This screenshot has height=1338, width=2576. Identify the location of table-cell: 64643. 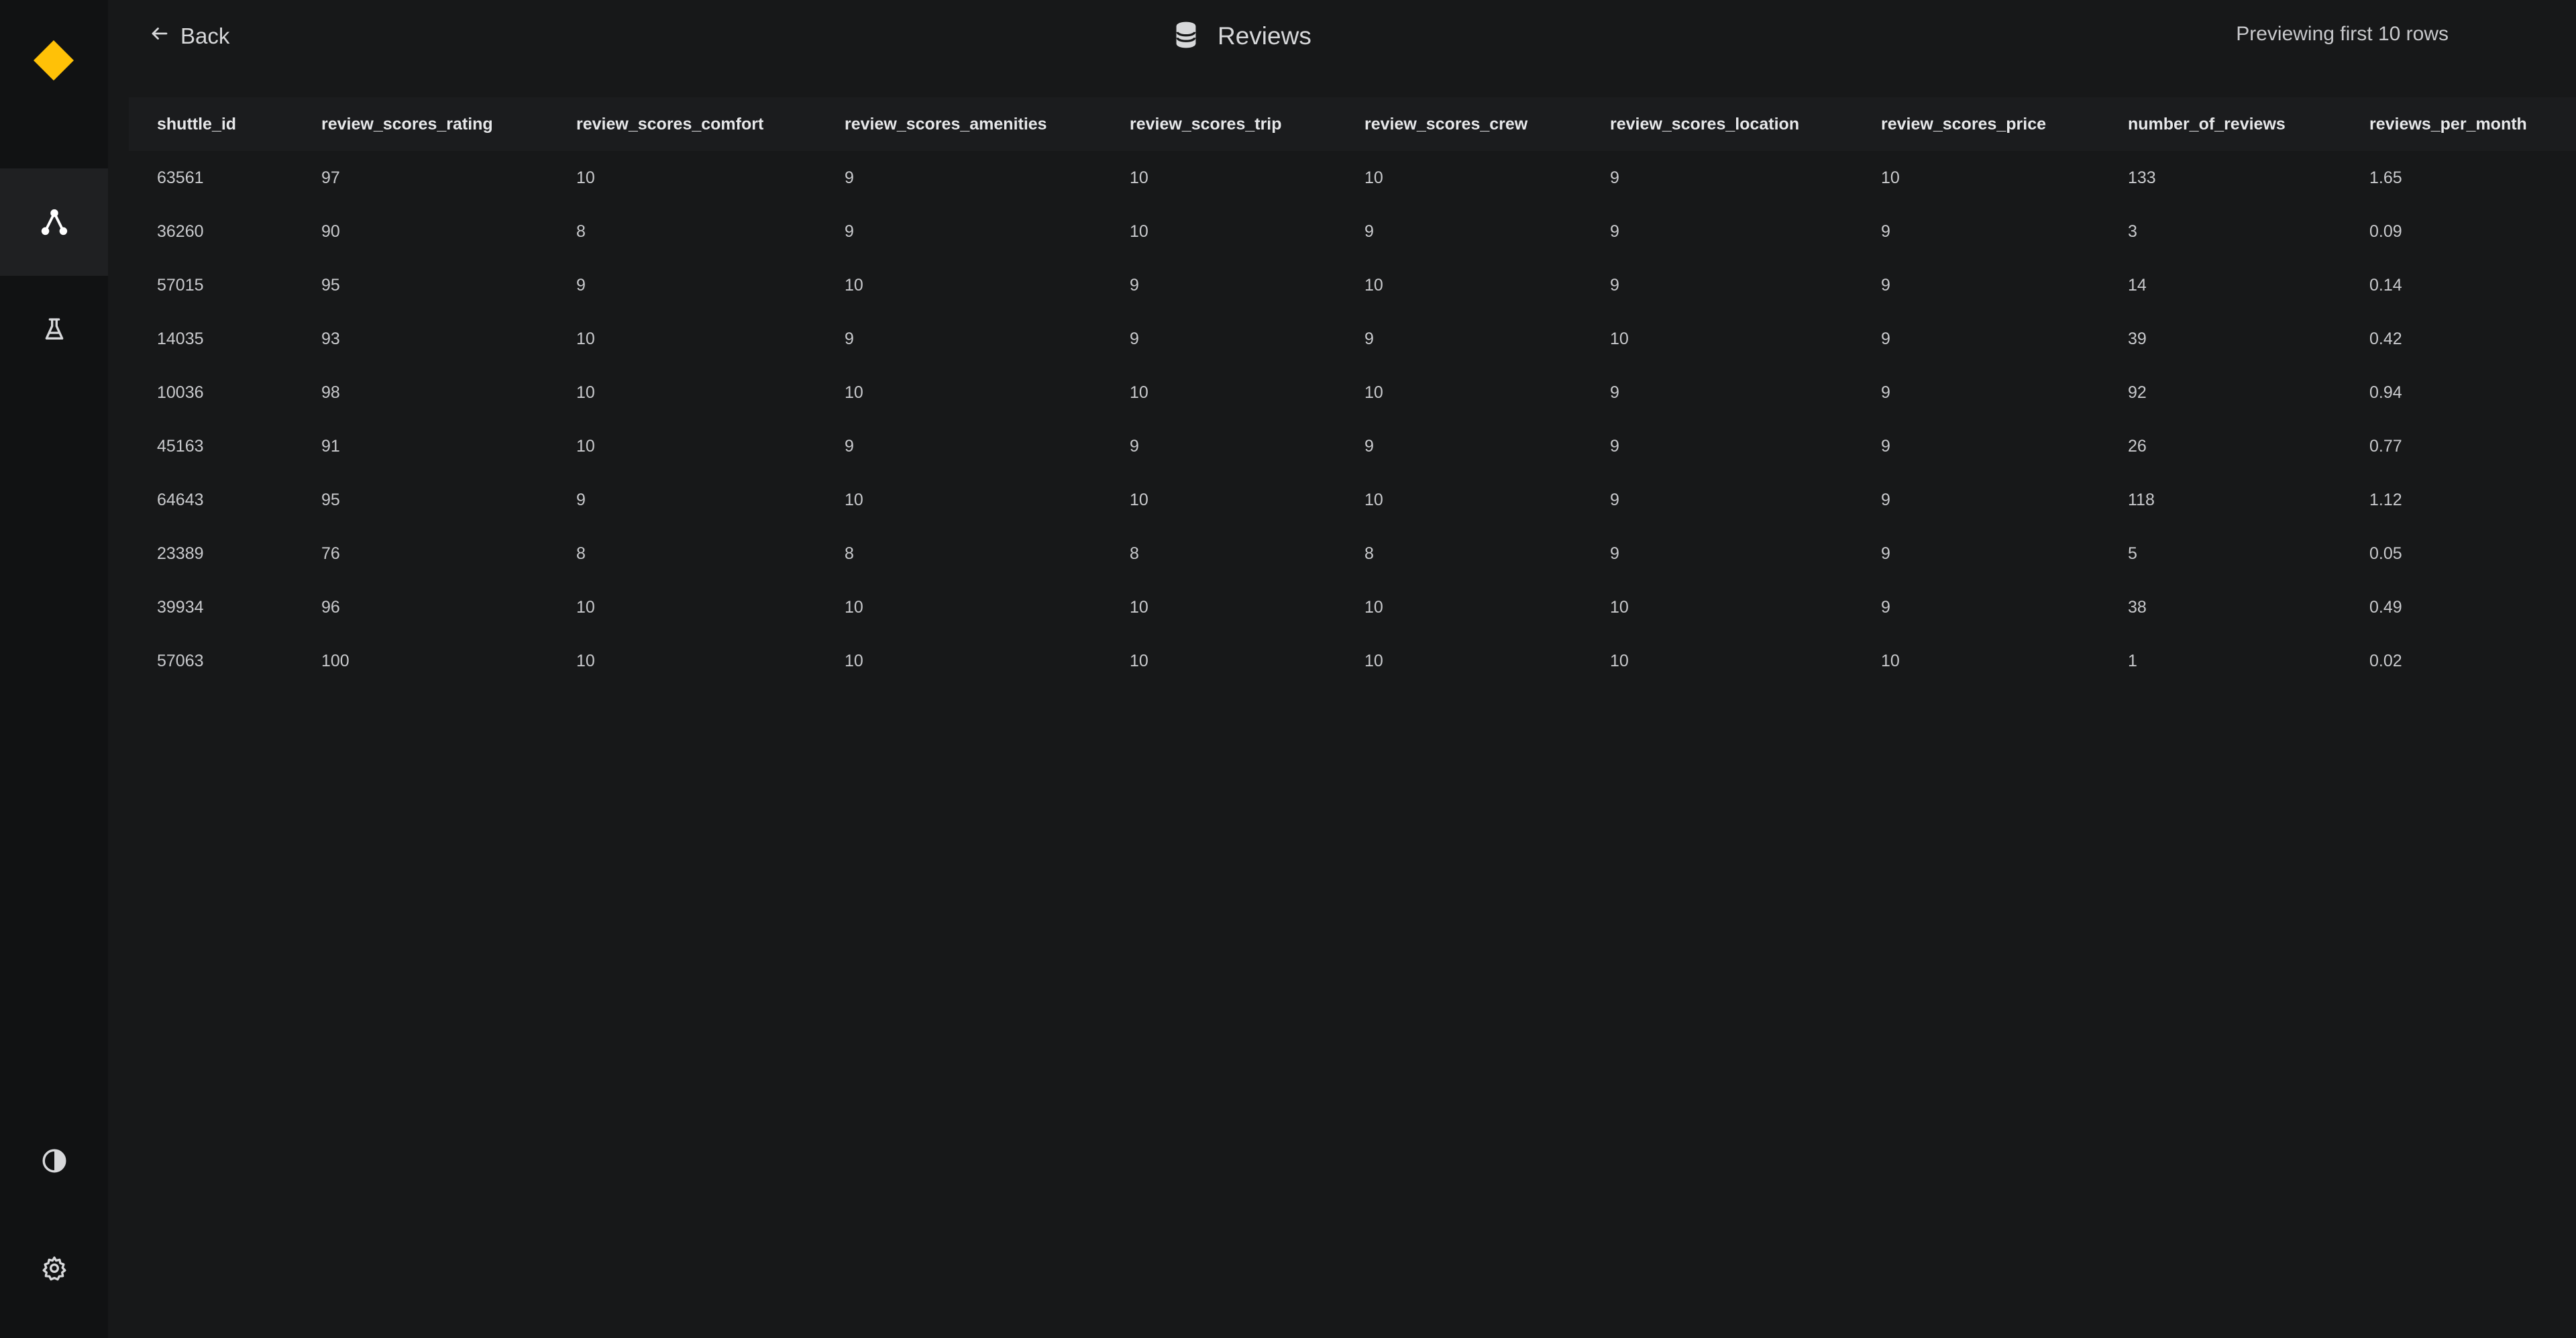
(180, 499).